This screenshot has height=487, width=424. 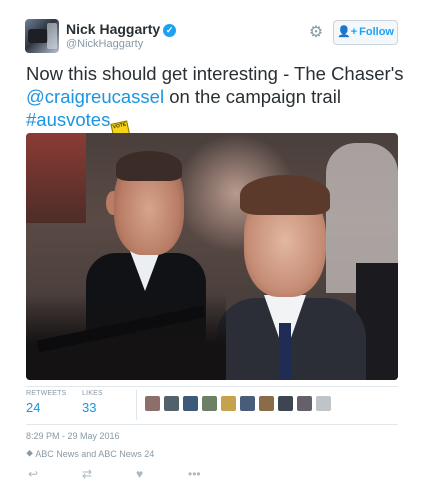 I want to click on tweet-text-part: on the campaign trail, so click(x=252, y=96).